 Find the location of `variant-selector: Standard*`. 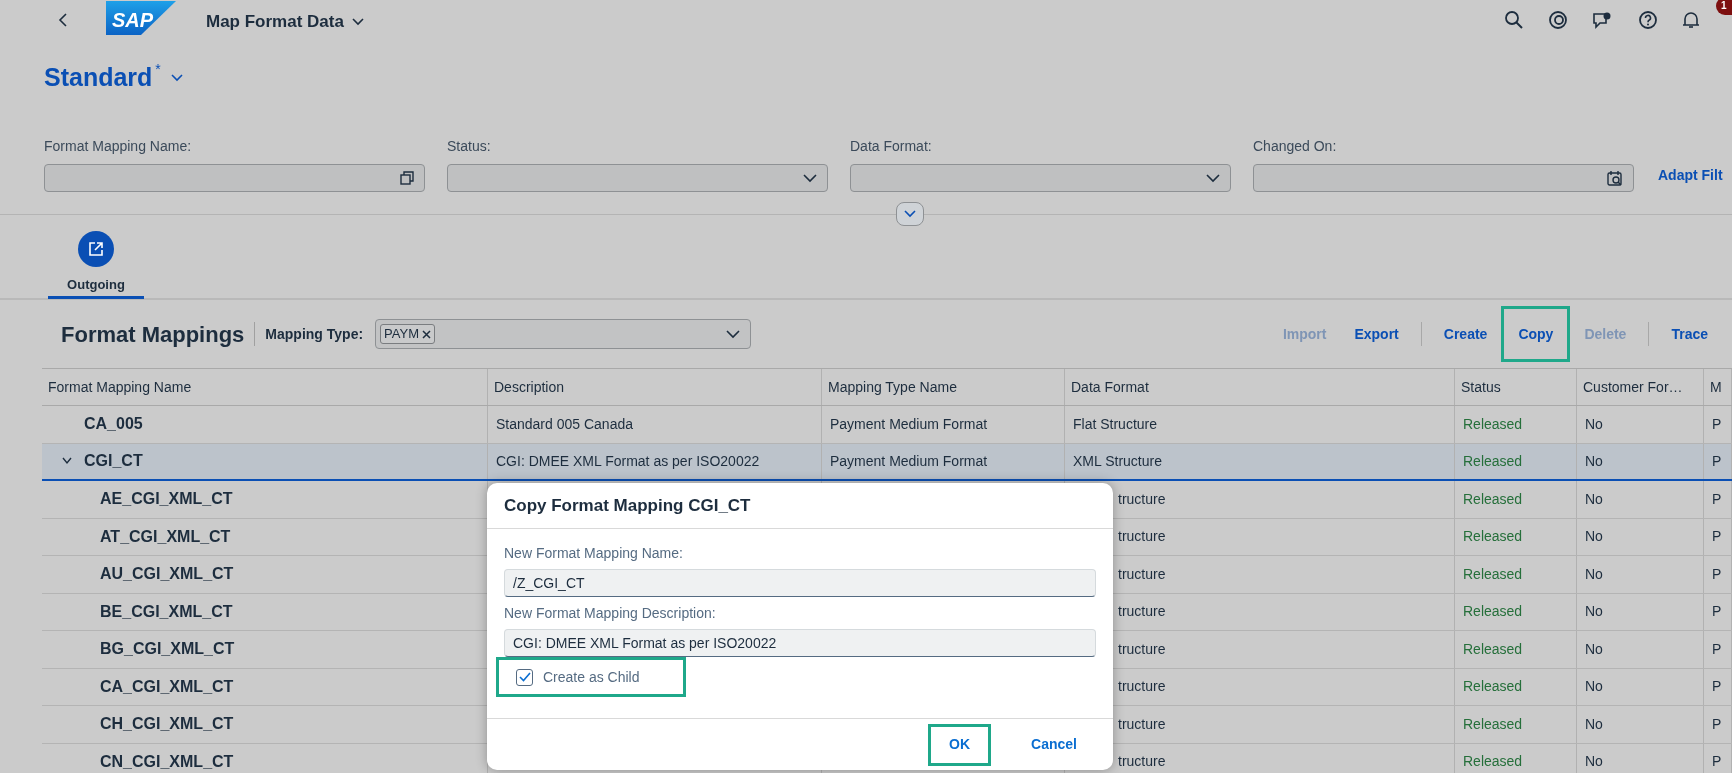

variant-selector: Standard* is located at coordinates (113, 78).